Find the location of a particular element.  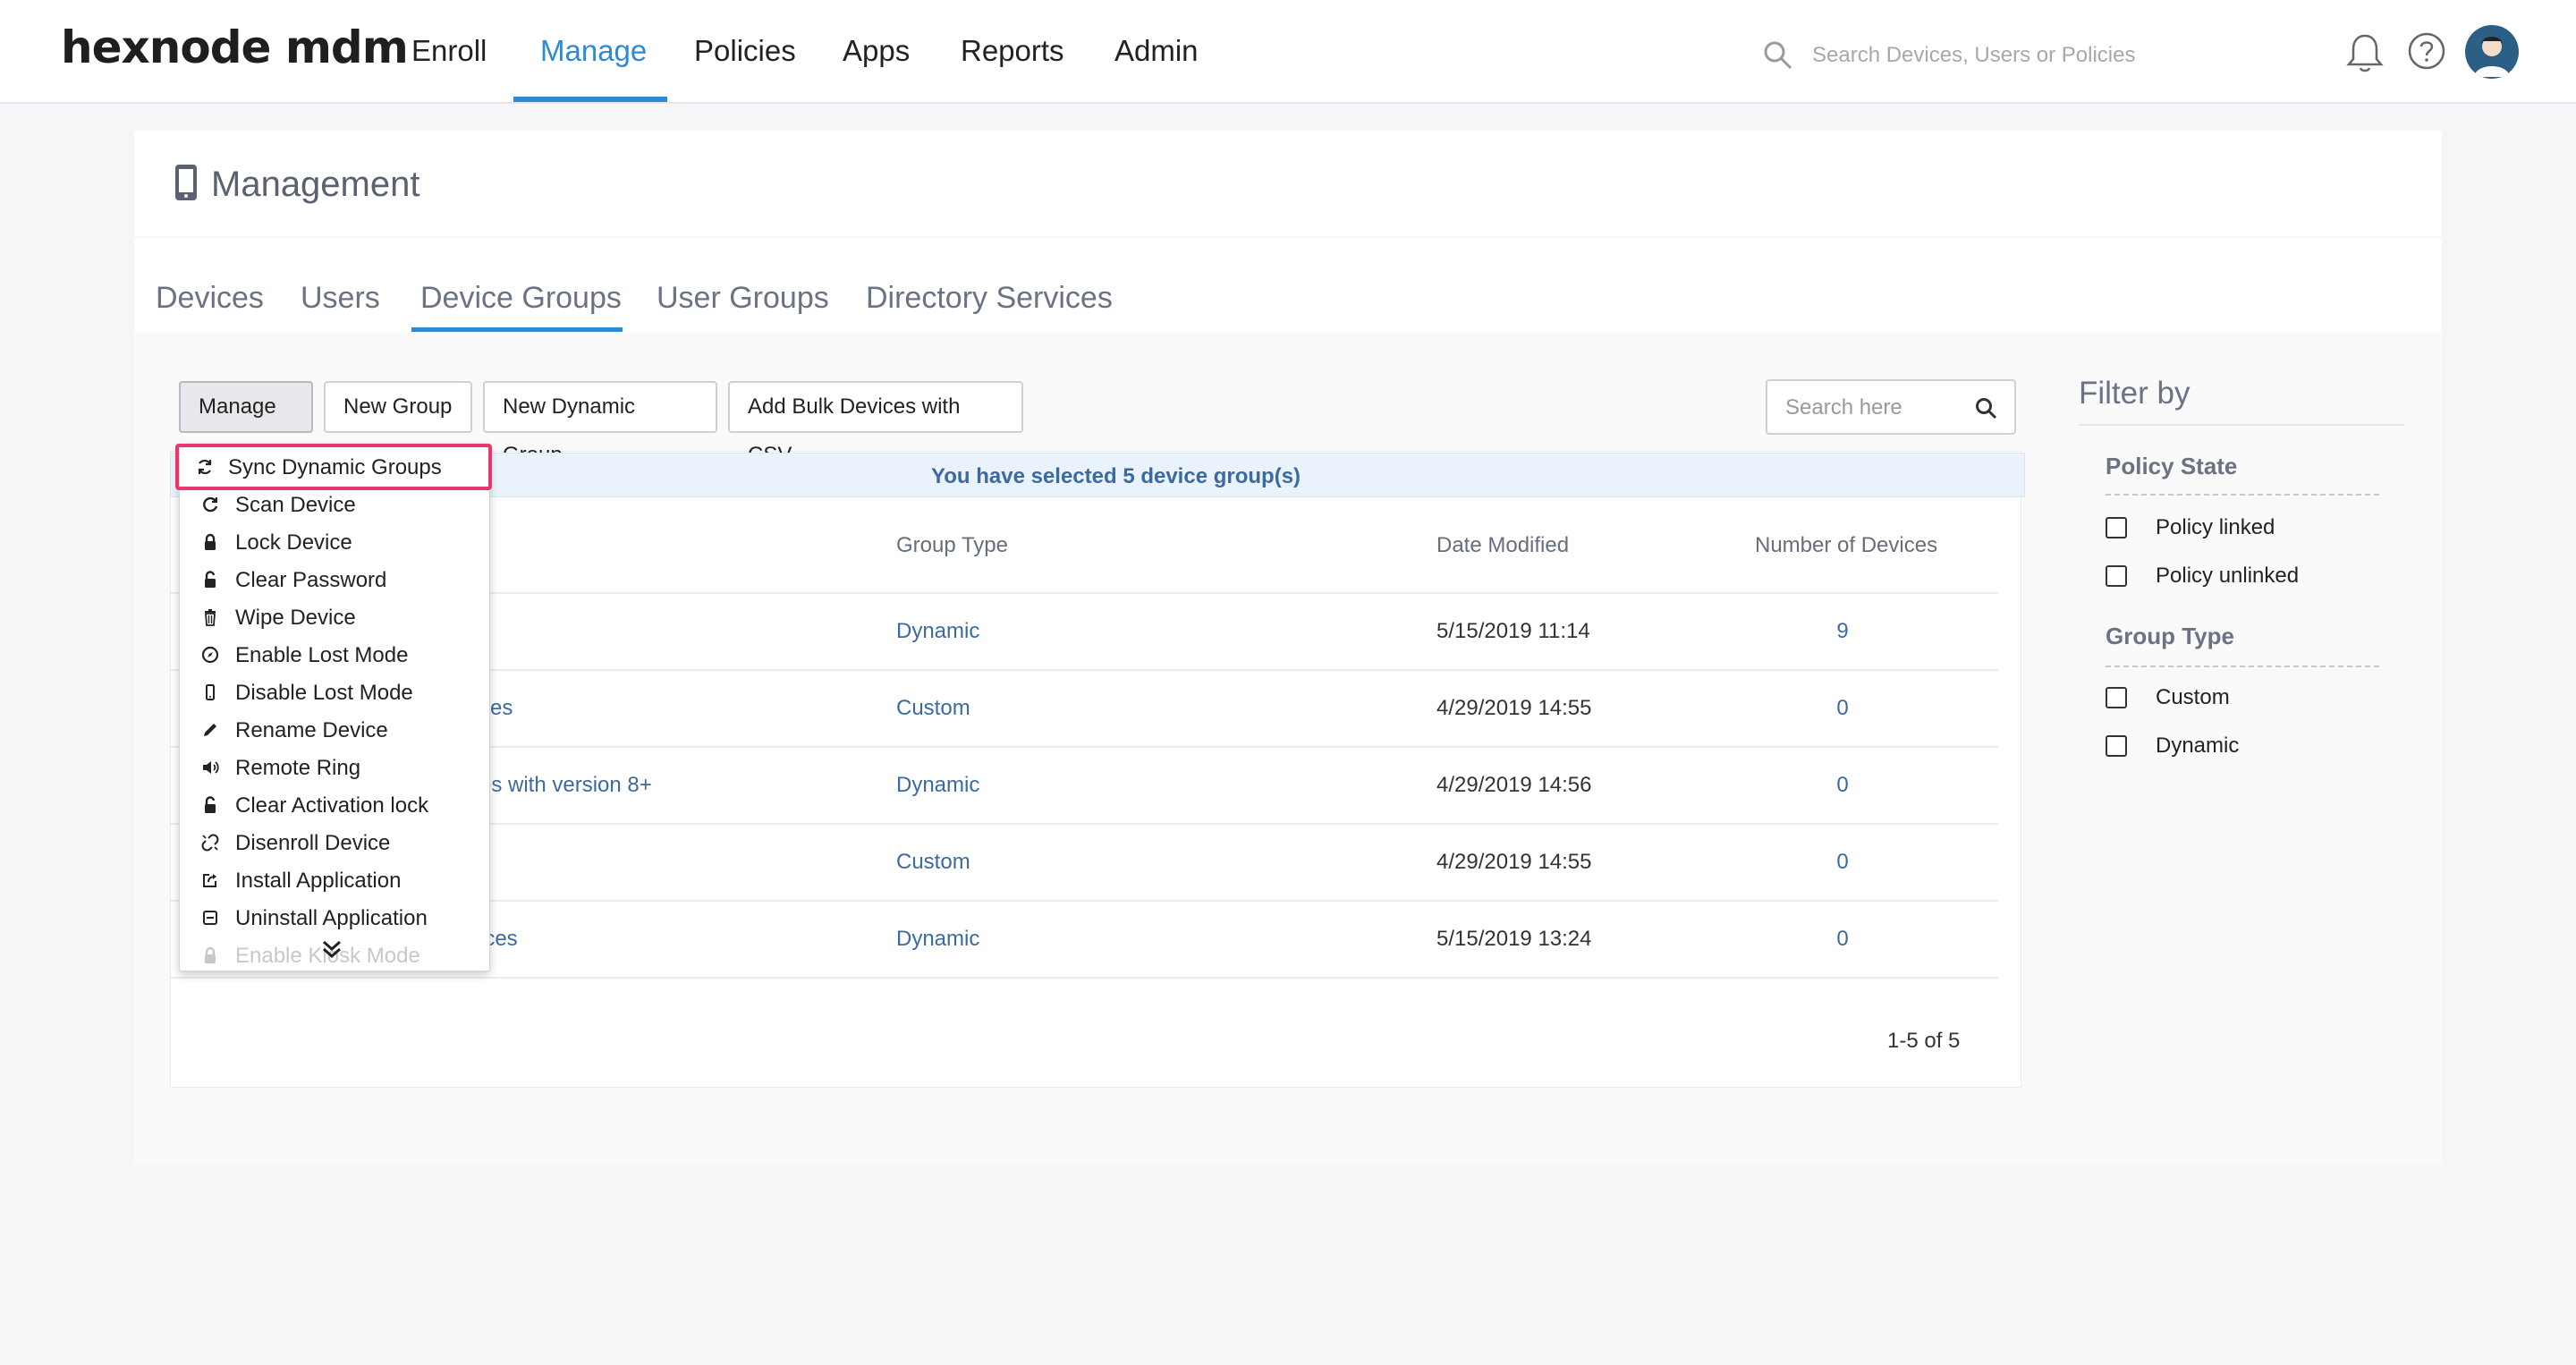

checkbox-custom is located at coordinates (2116, 697).